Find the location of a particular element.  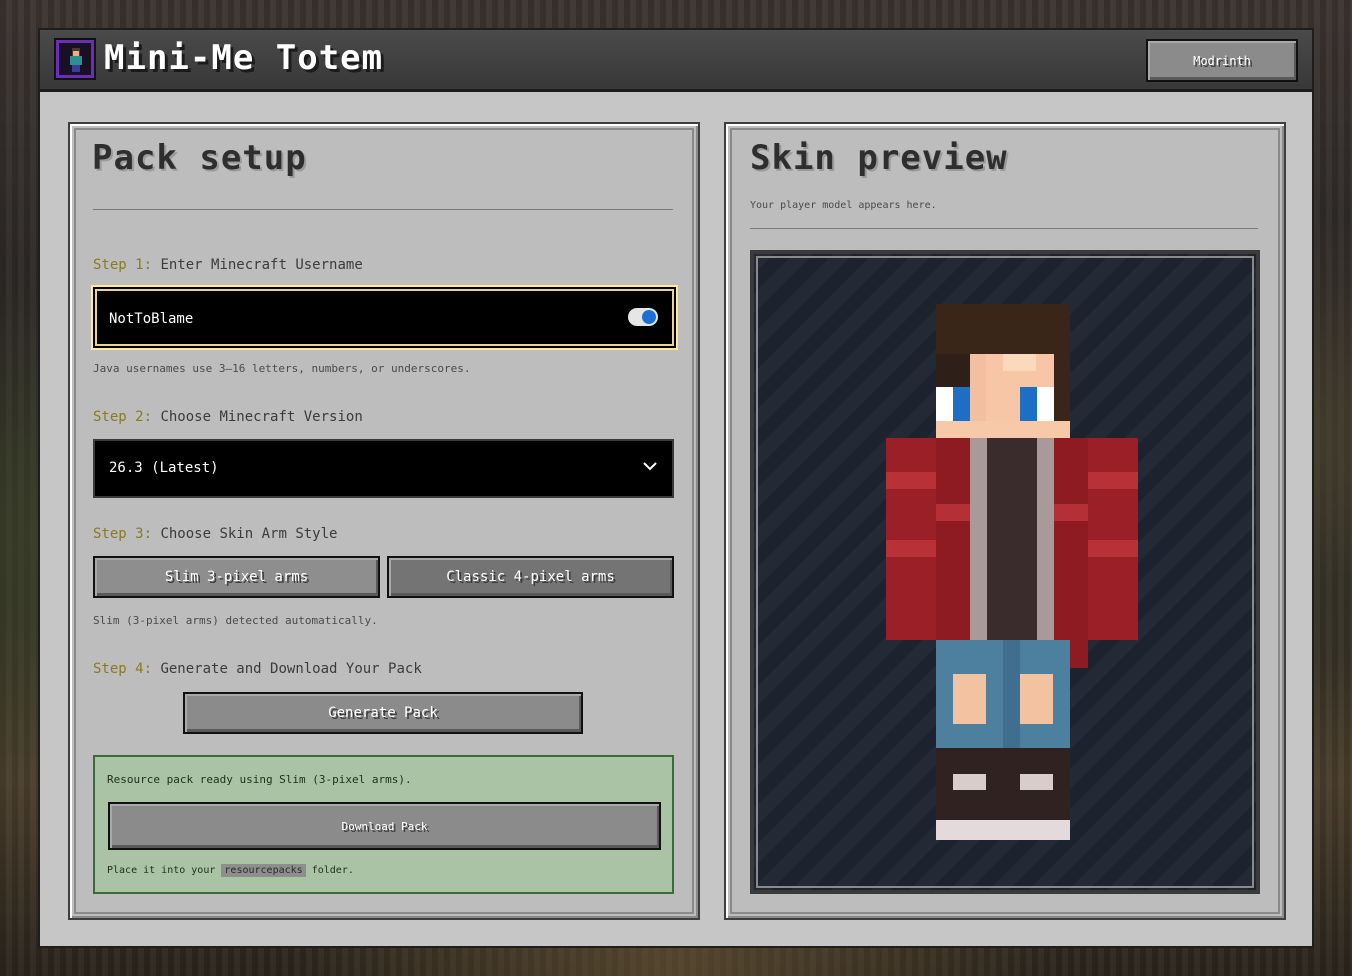

resourcepacks-code: resourcepacks is located at coordinates (263, 870).